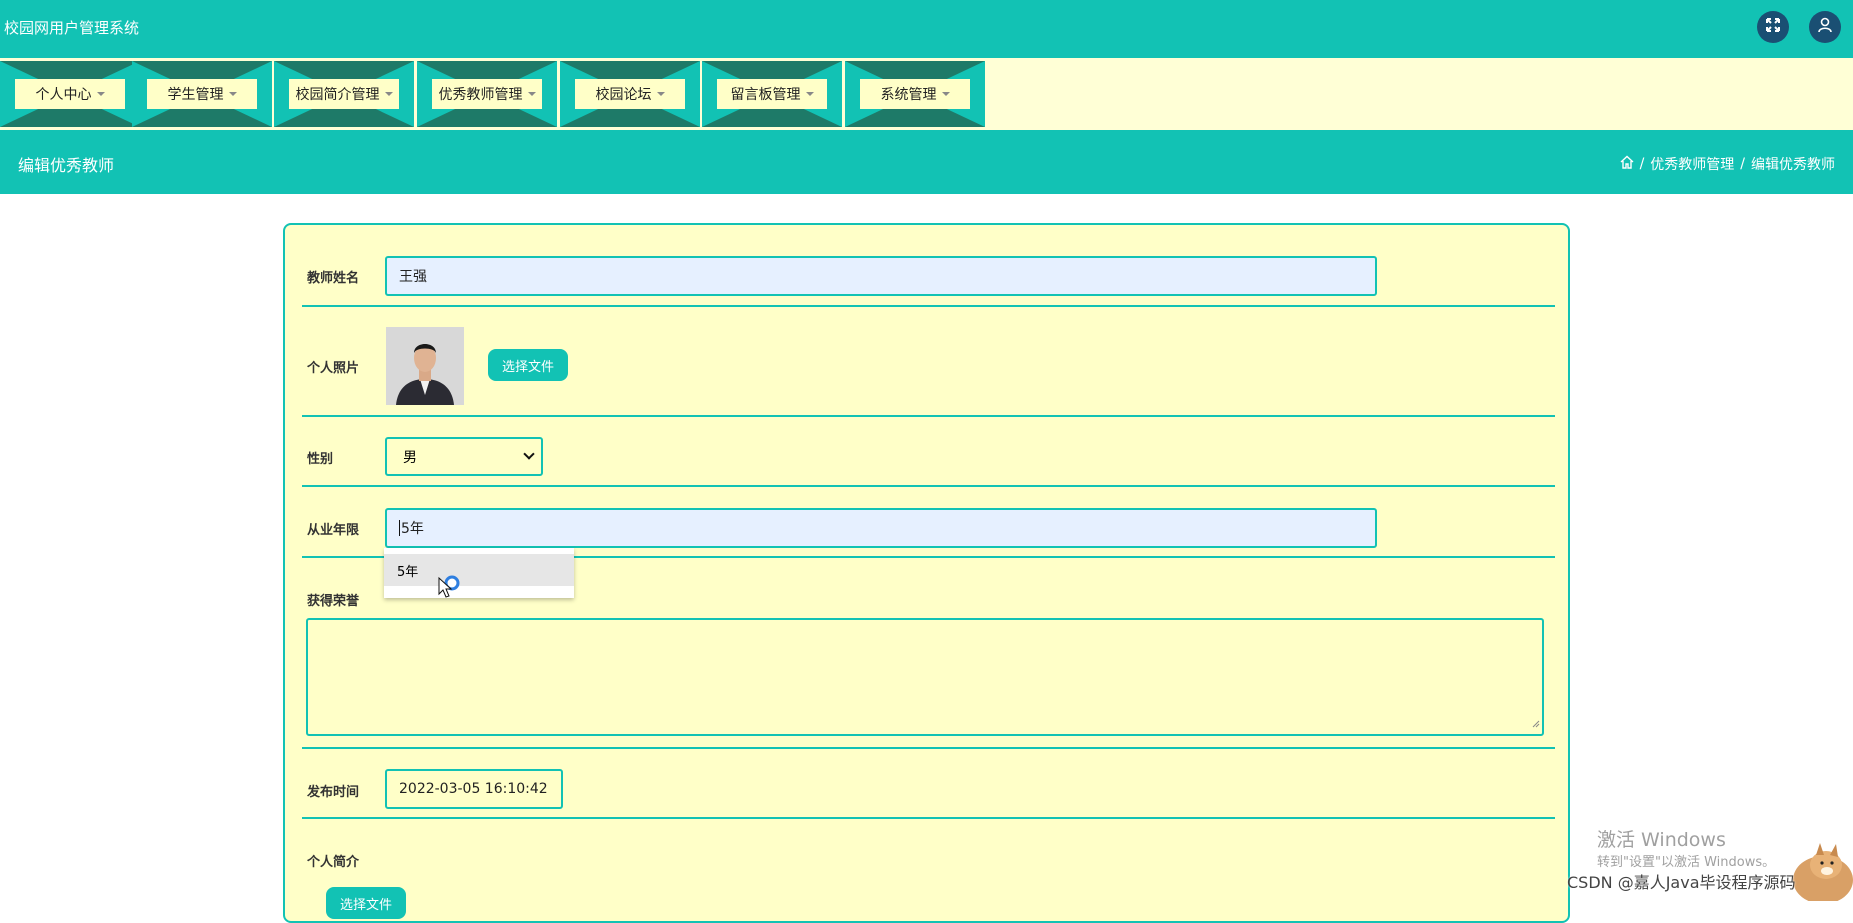 Image resolution: width=1853 pixels, height=923 pixels. Describe the element at coordinates (410, 457) in the screenshot. I see `gender-value: 男` at that location.